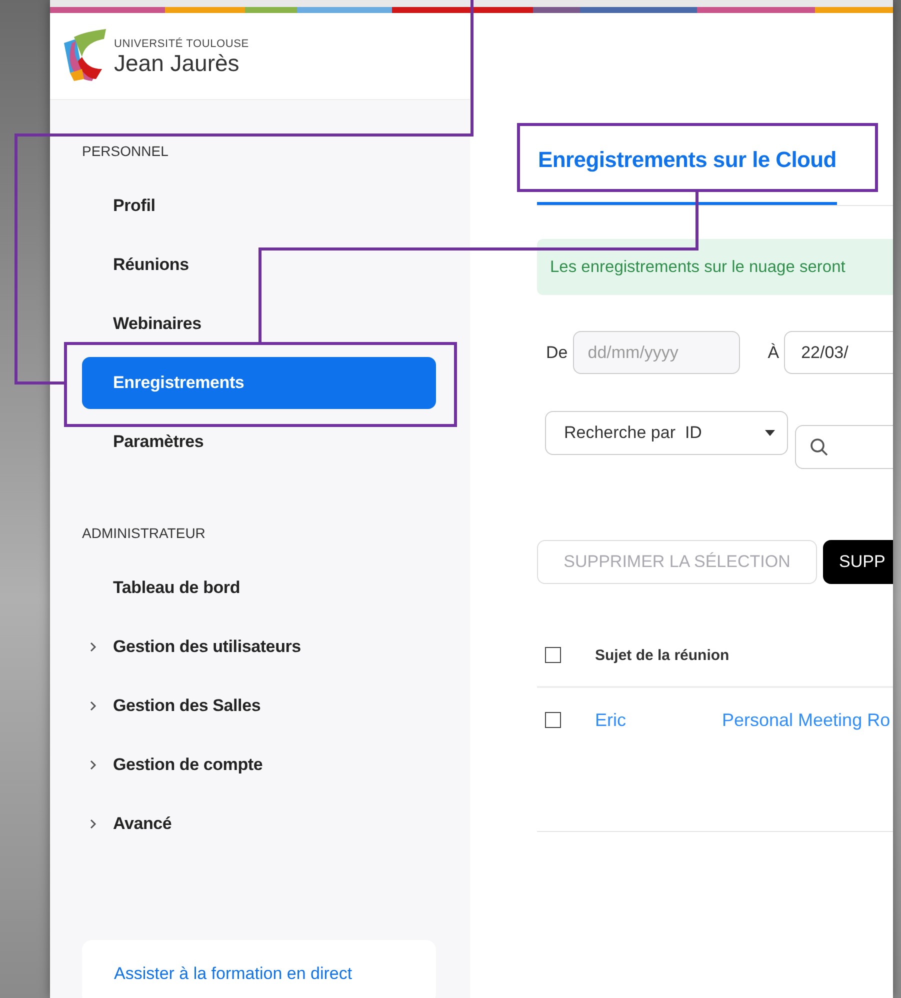 Image resolution: width=901 pixels, height=998 pixels. Describe the element at coordinates (819, 447) in the screenshot. I see `search-icon` at that location.